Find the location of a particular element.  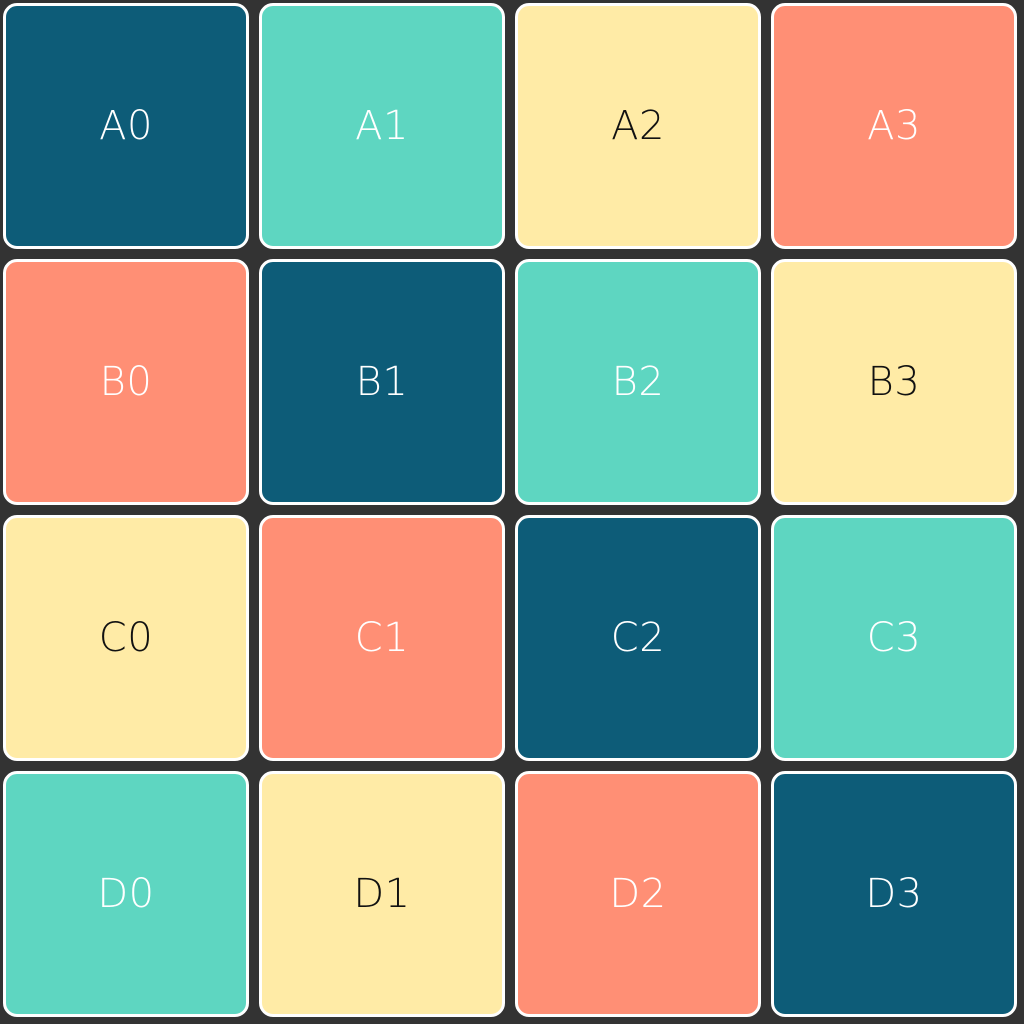

tile-a1: A1 is located at coordinates (382, 126).